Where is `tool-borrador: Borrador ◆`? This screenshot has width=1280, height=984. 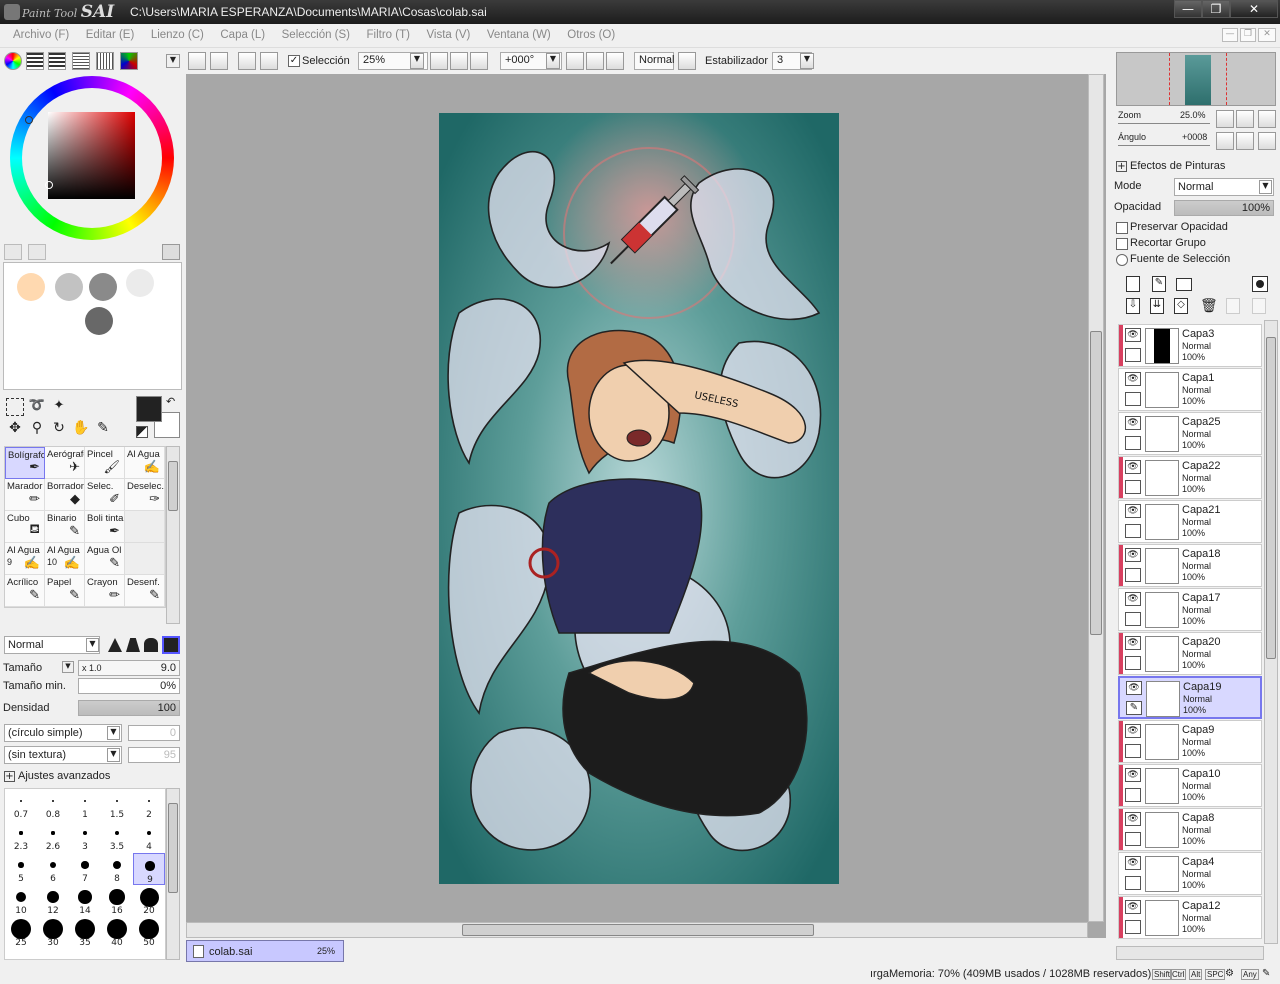
tool-borrador: Borrador ◆ is located at coordinates (65, 495).